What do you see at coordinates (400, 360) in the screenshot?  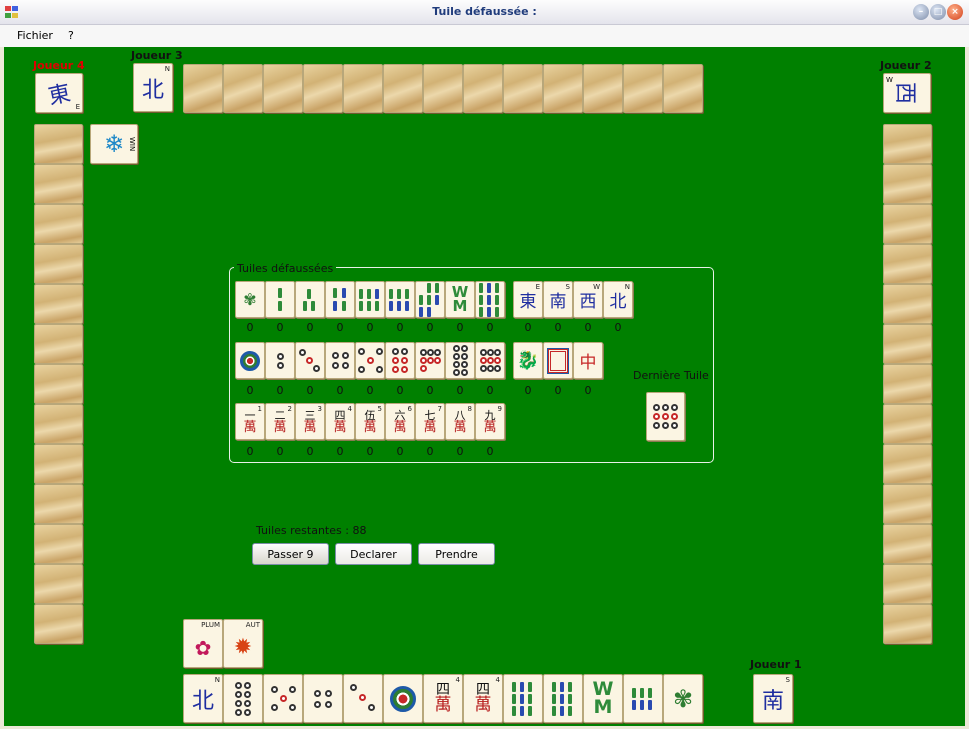 I see `circle-6-tile` at bounding box center [400, 360].